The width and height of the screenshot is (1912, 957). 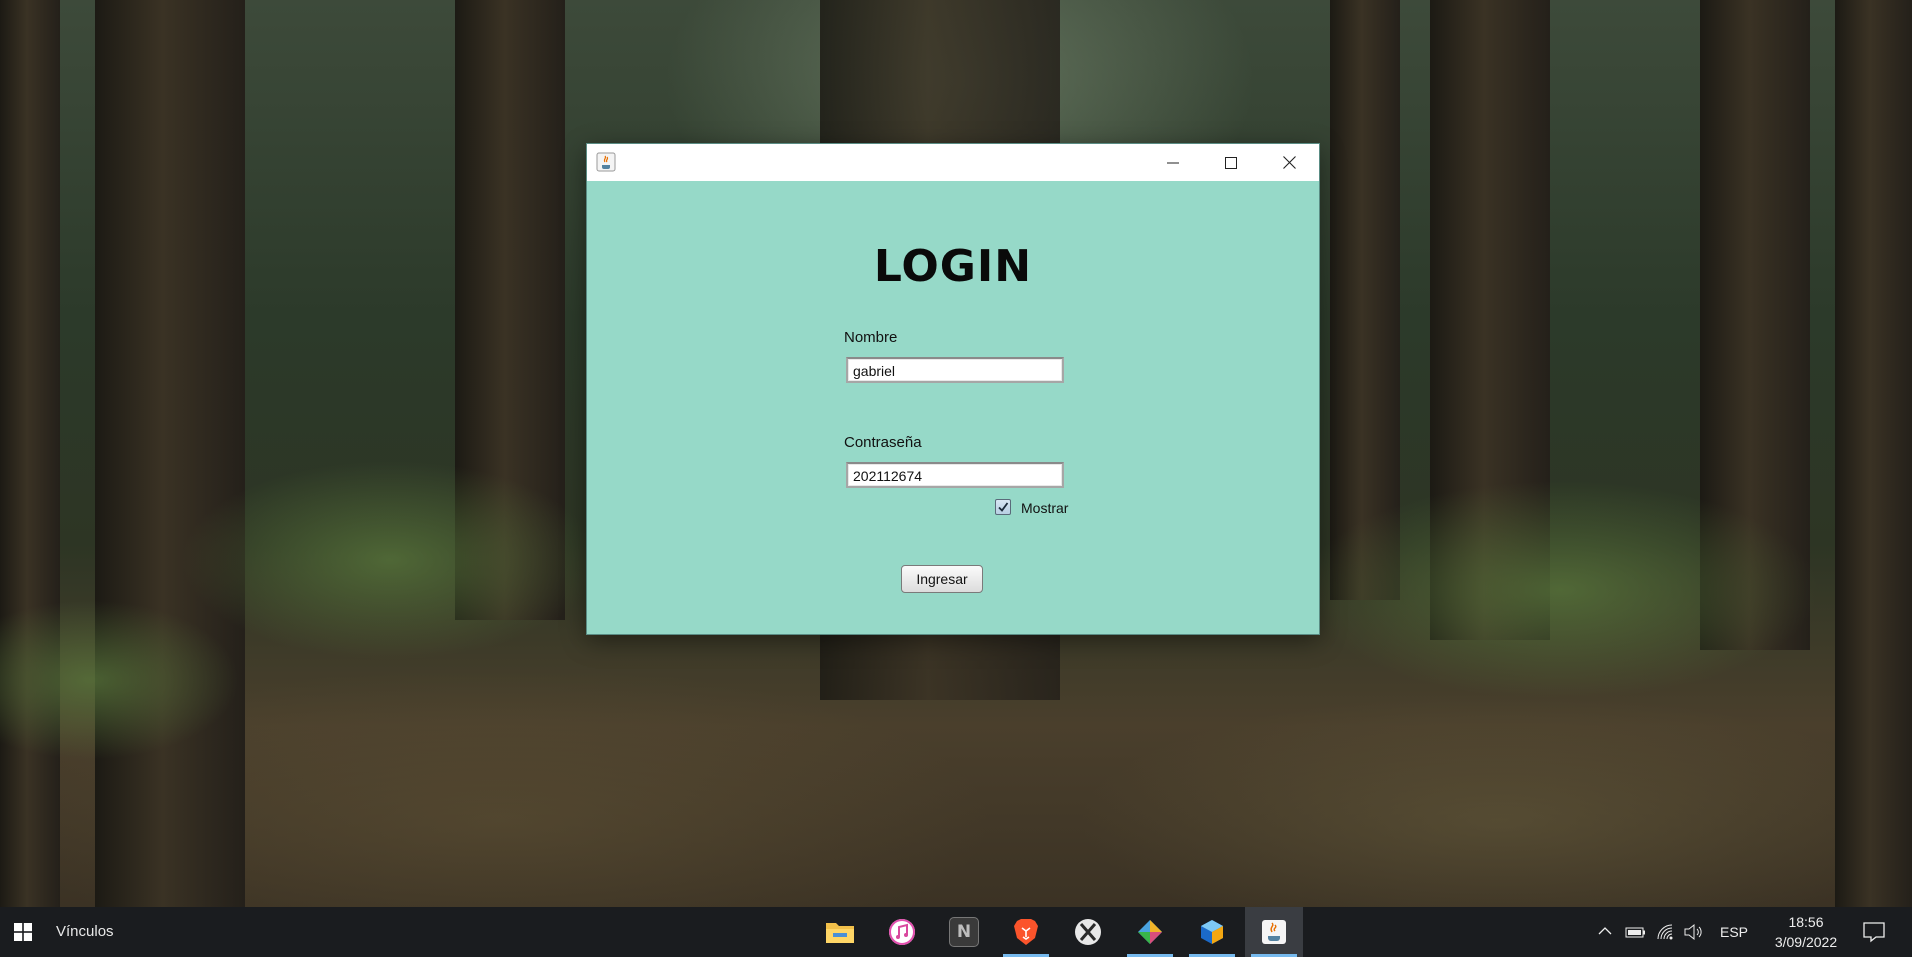 I want to click on battery-icon, so click(x=1636, y=932).